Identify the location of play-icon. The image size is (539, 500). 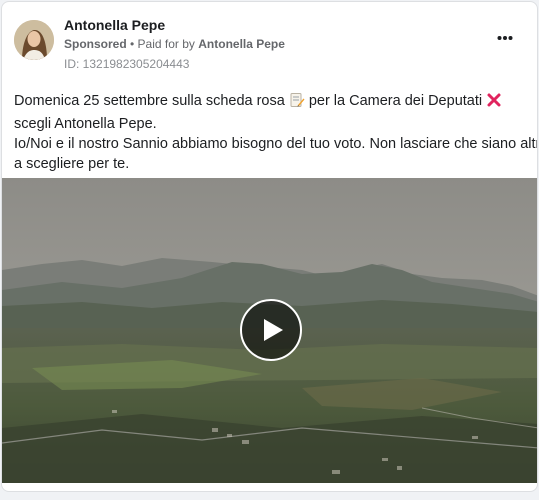
(273, 330).